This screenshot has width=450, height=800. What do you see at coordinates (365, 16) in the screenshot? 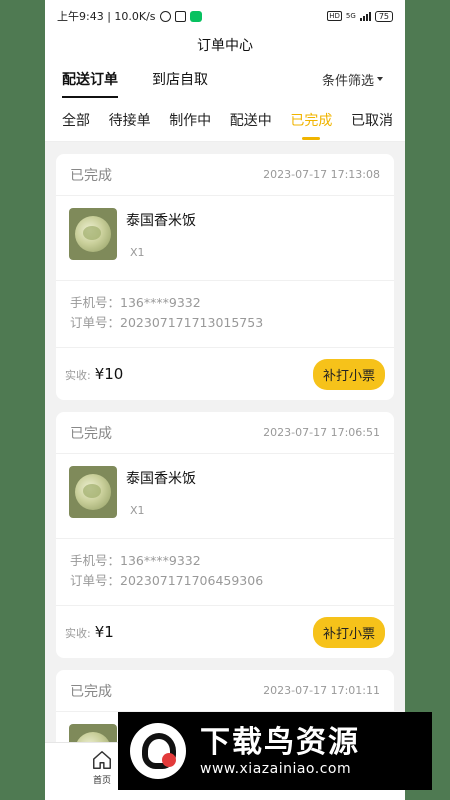
I see `signal-icon` at bounding box center [365, 16].